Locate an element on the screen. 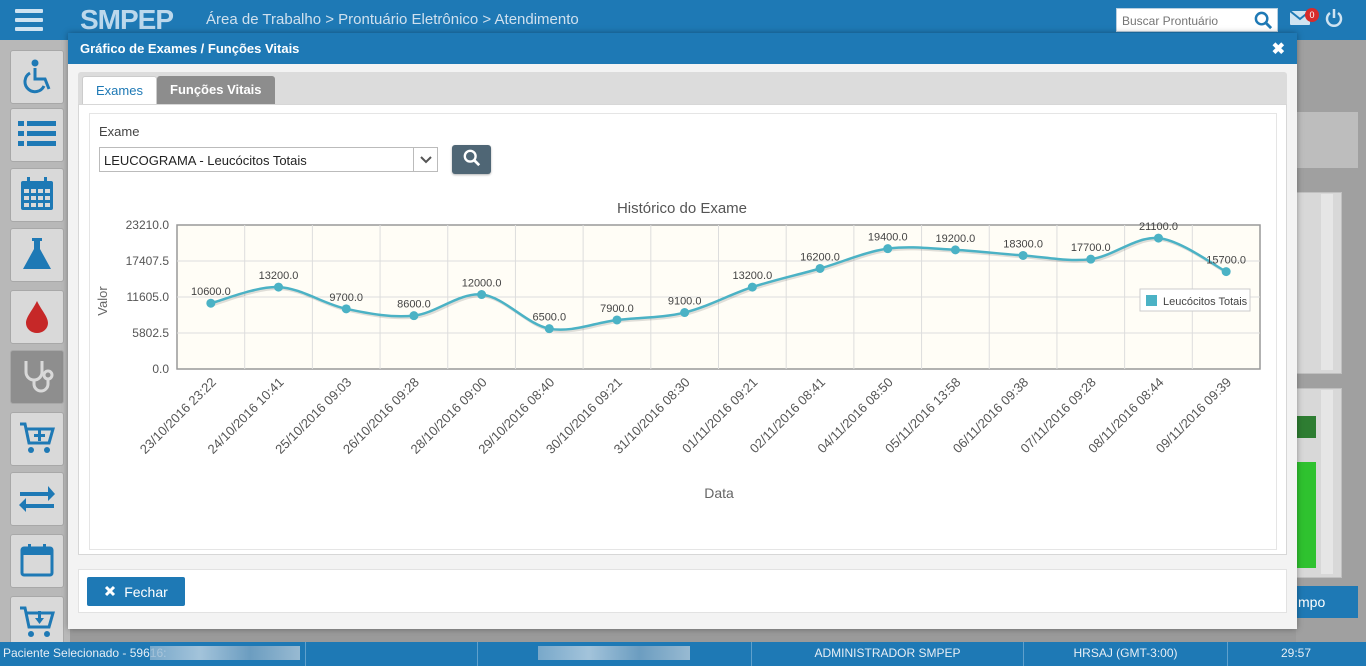  data-label: 7900.0 is located at coordinates (617, 309).